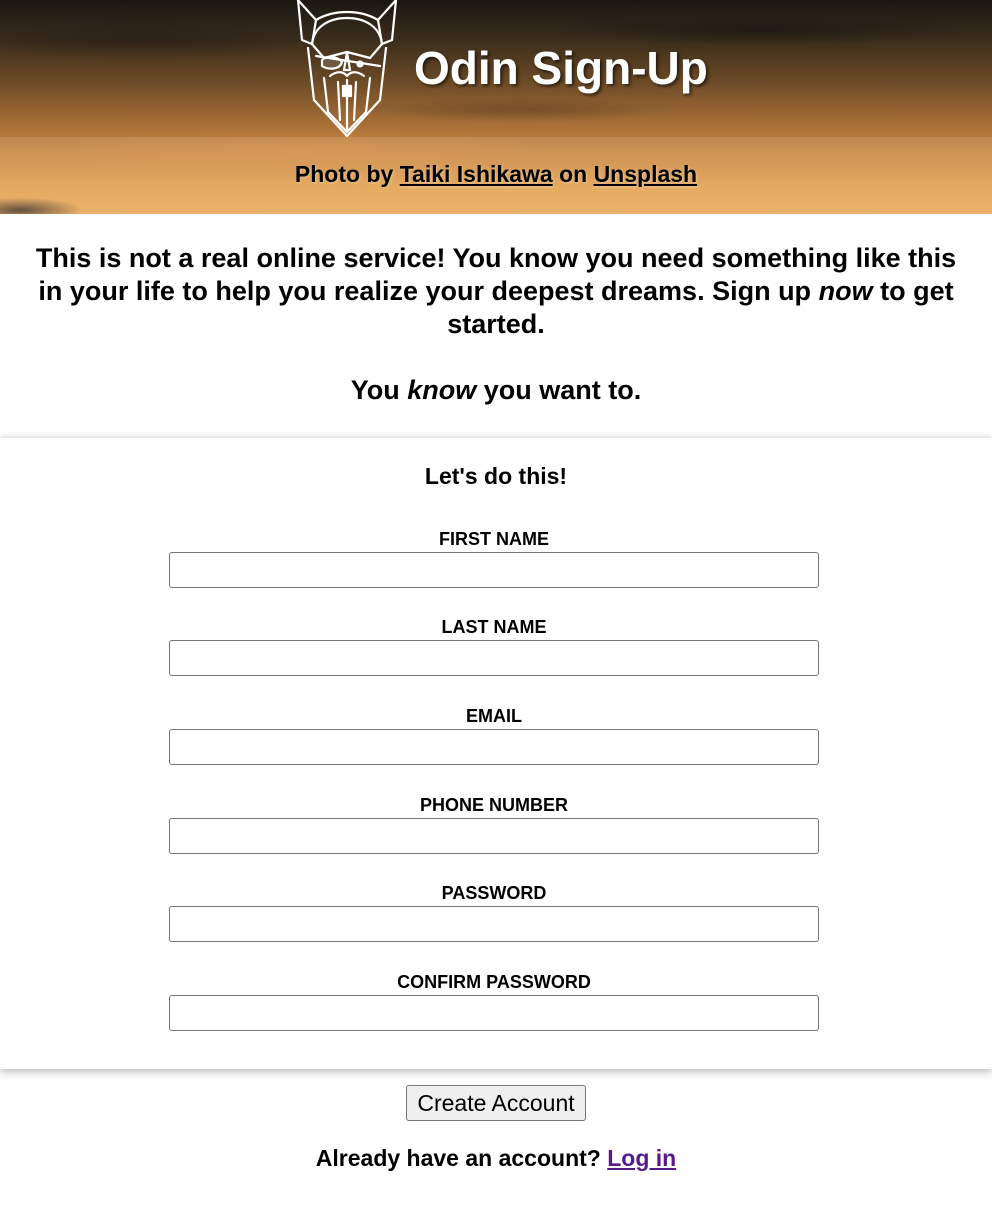 Image resolution: width=992 pixels, height=1206 pixels. What do you see at coordinates (562, 390) in the screenshot?
I see `intro-text-2b: you want to.` at bounding box center [562, 390].